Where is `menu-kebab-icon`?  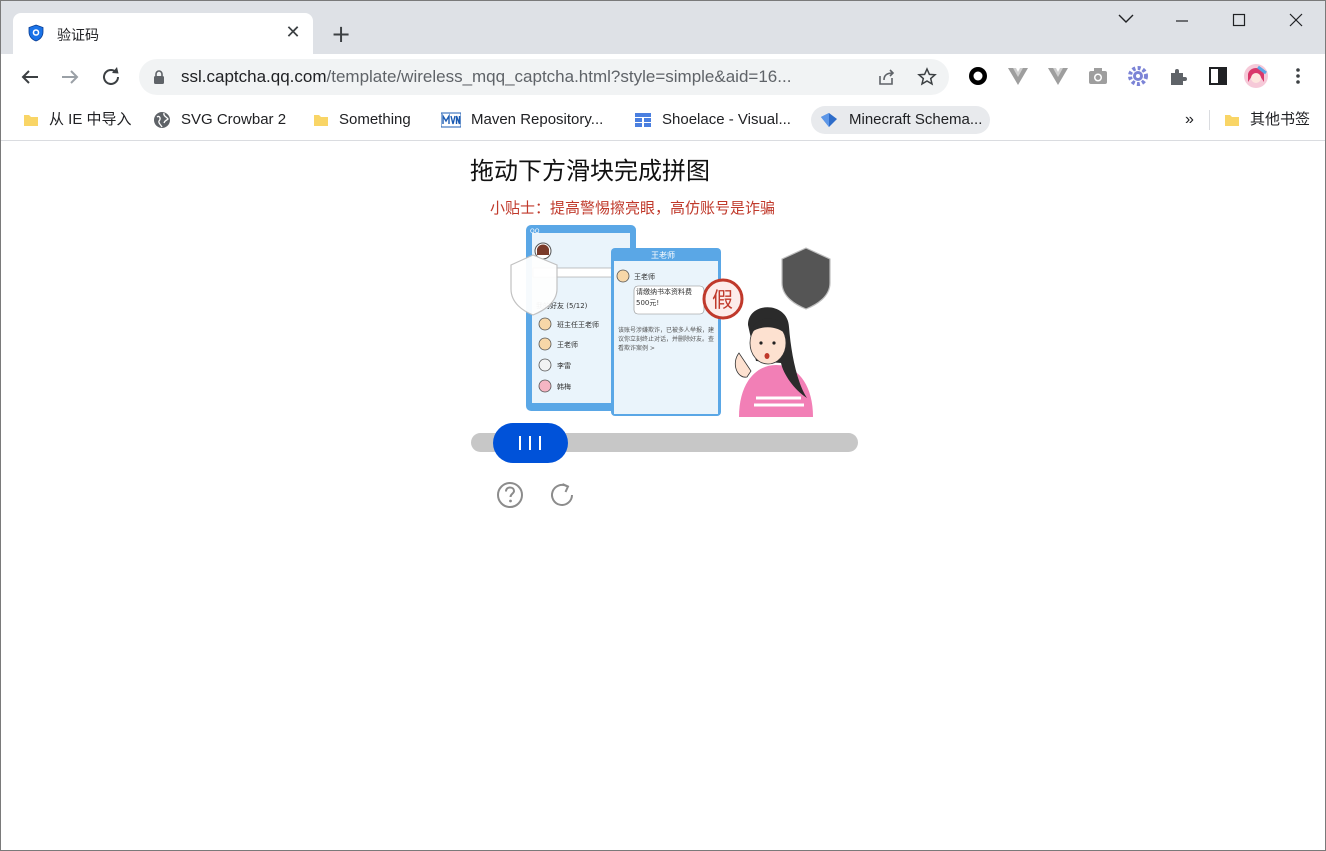
menu-kebab-icon is located at coordinates (1298, 76).